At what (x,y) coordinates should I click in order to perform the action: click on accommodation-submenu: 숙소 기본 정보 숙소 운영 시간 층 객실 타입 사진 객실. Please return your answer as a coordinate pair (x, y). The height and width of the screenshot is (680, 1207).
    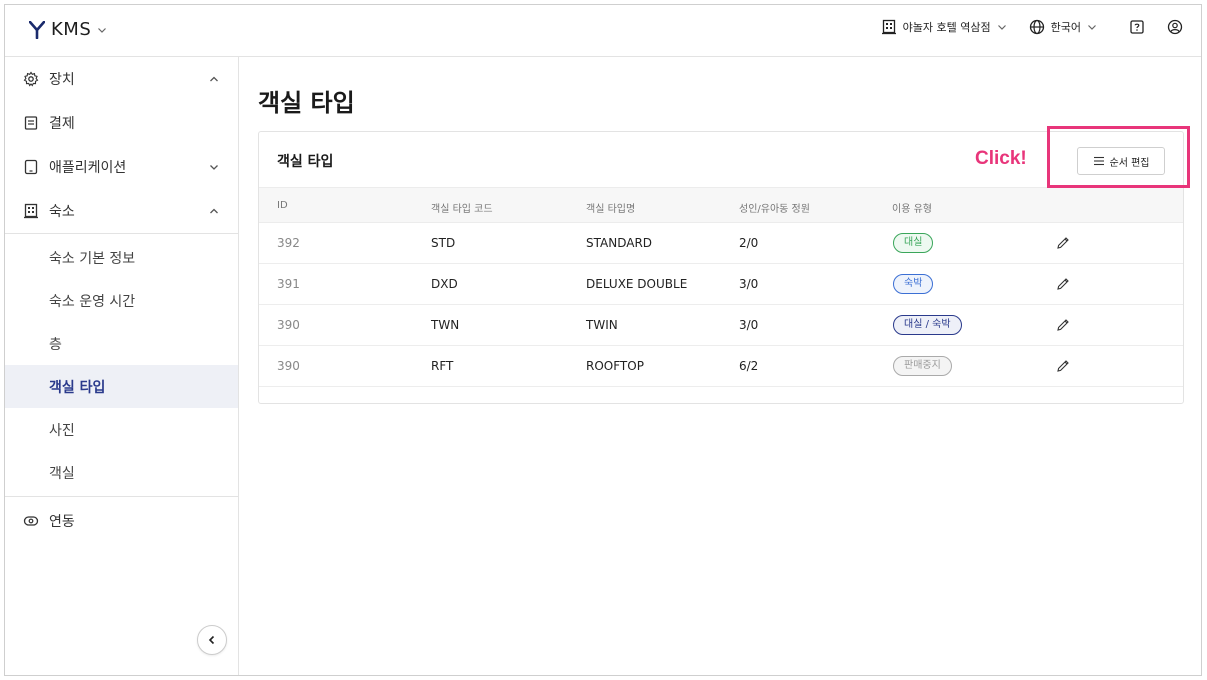
    Looking at the image, I should click on (121, 365).